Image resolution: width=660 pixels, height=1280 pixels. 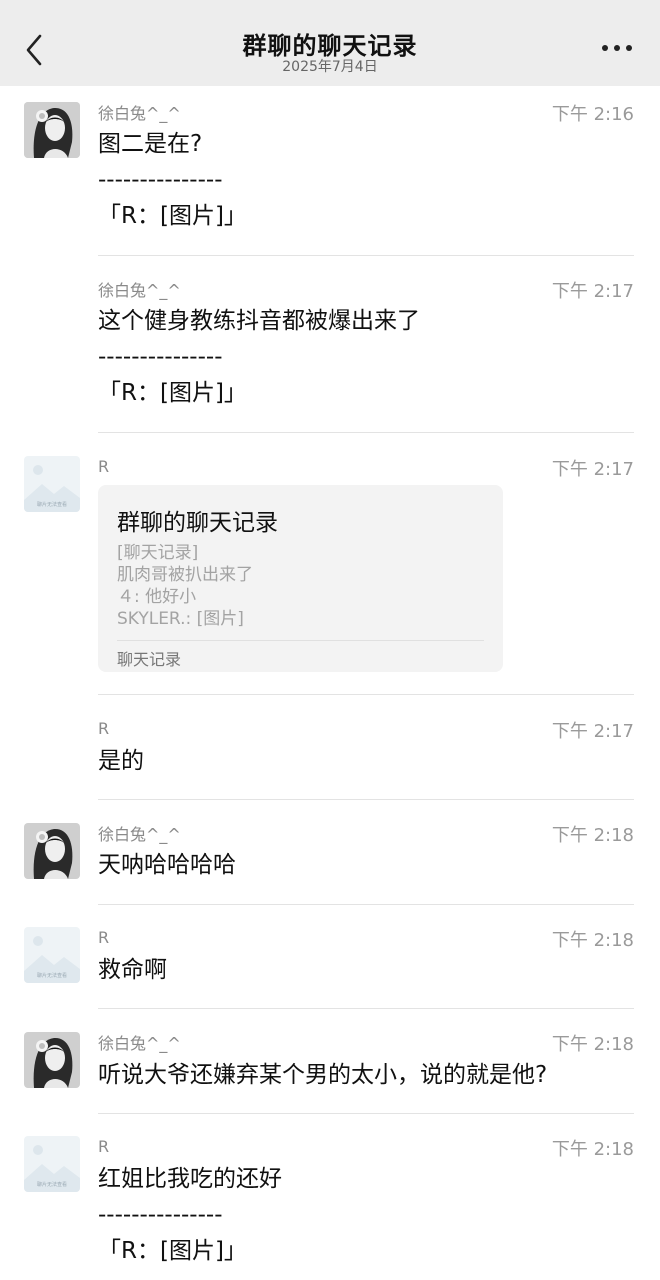 I want to click on message-text: 红姐比我吃的还好, so click(x=190, y=1179).